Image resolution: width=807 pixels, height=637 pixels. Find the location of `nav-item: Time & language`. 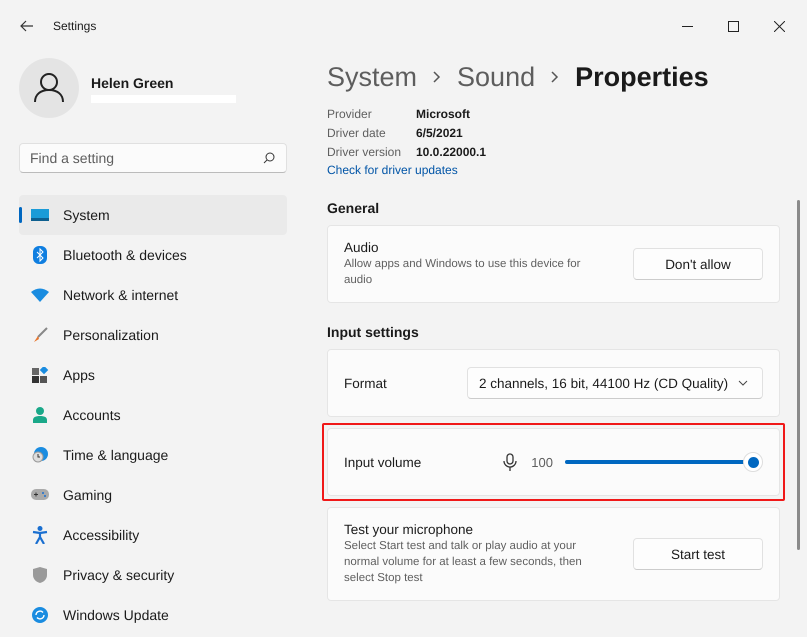

nav-item: Time & language is located at coordinates (153, 455).